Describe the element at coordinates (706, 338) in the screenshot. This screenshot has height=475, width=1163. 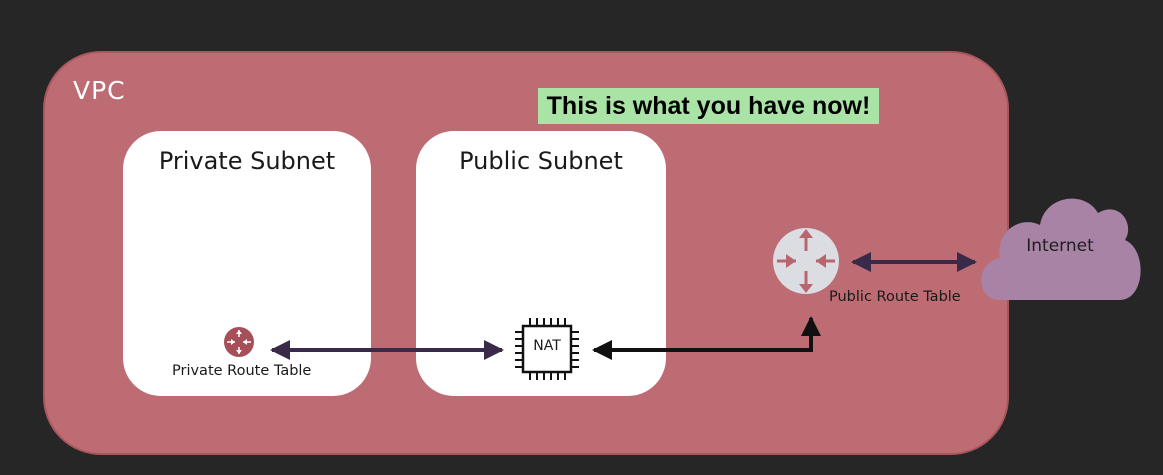
I see `nat-to-public-route-arrow` at that location.